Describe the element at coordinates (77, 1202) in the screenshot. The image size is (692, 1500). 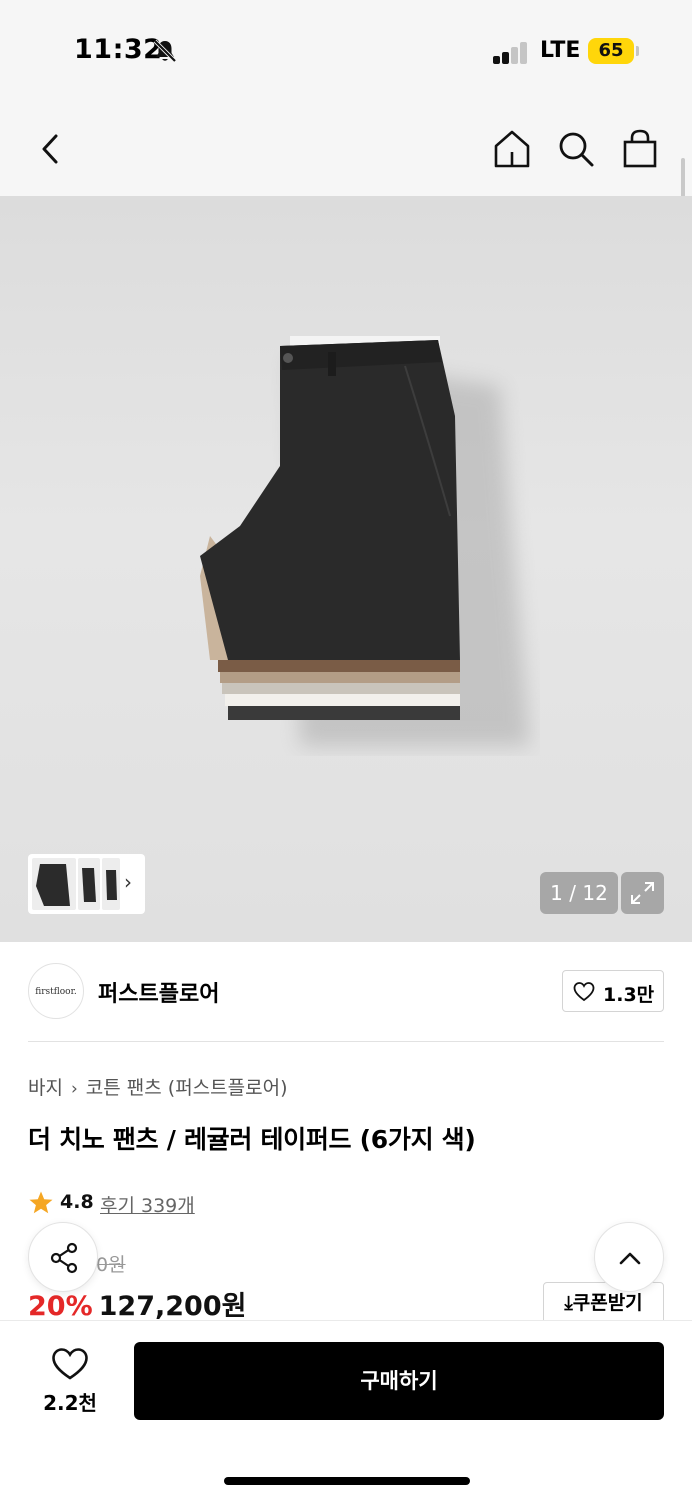
I see `rating-value: 4.8` at that location.